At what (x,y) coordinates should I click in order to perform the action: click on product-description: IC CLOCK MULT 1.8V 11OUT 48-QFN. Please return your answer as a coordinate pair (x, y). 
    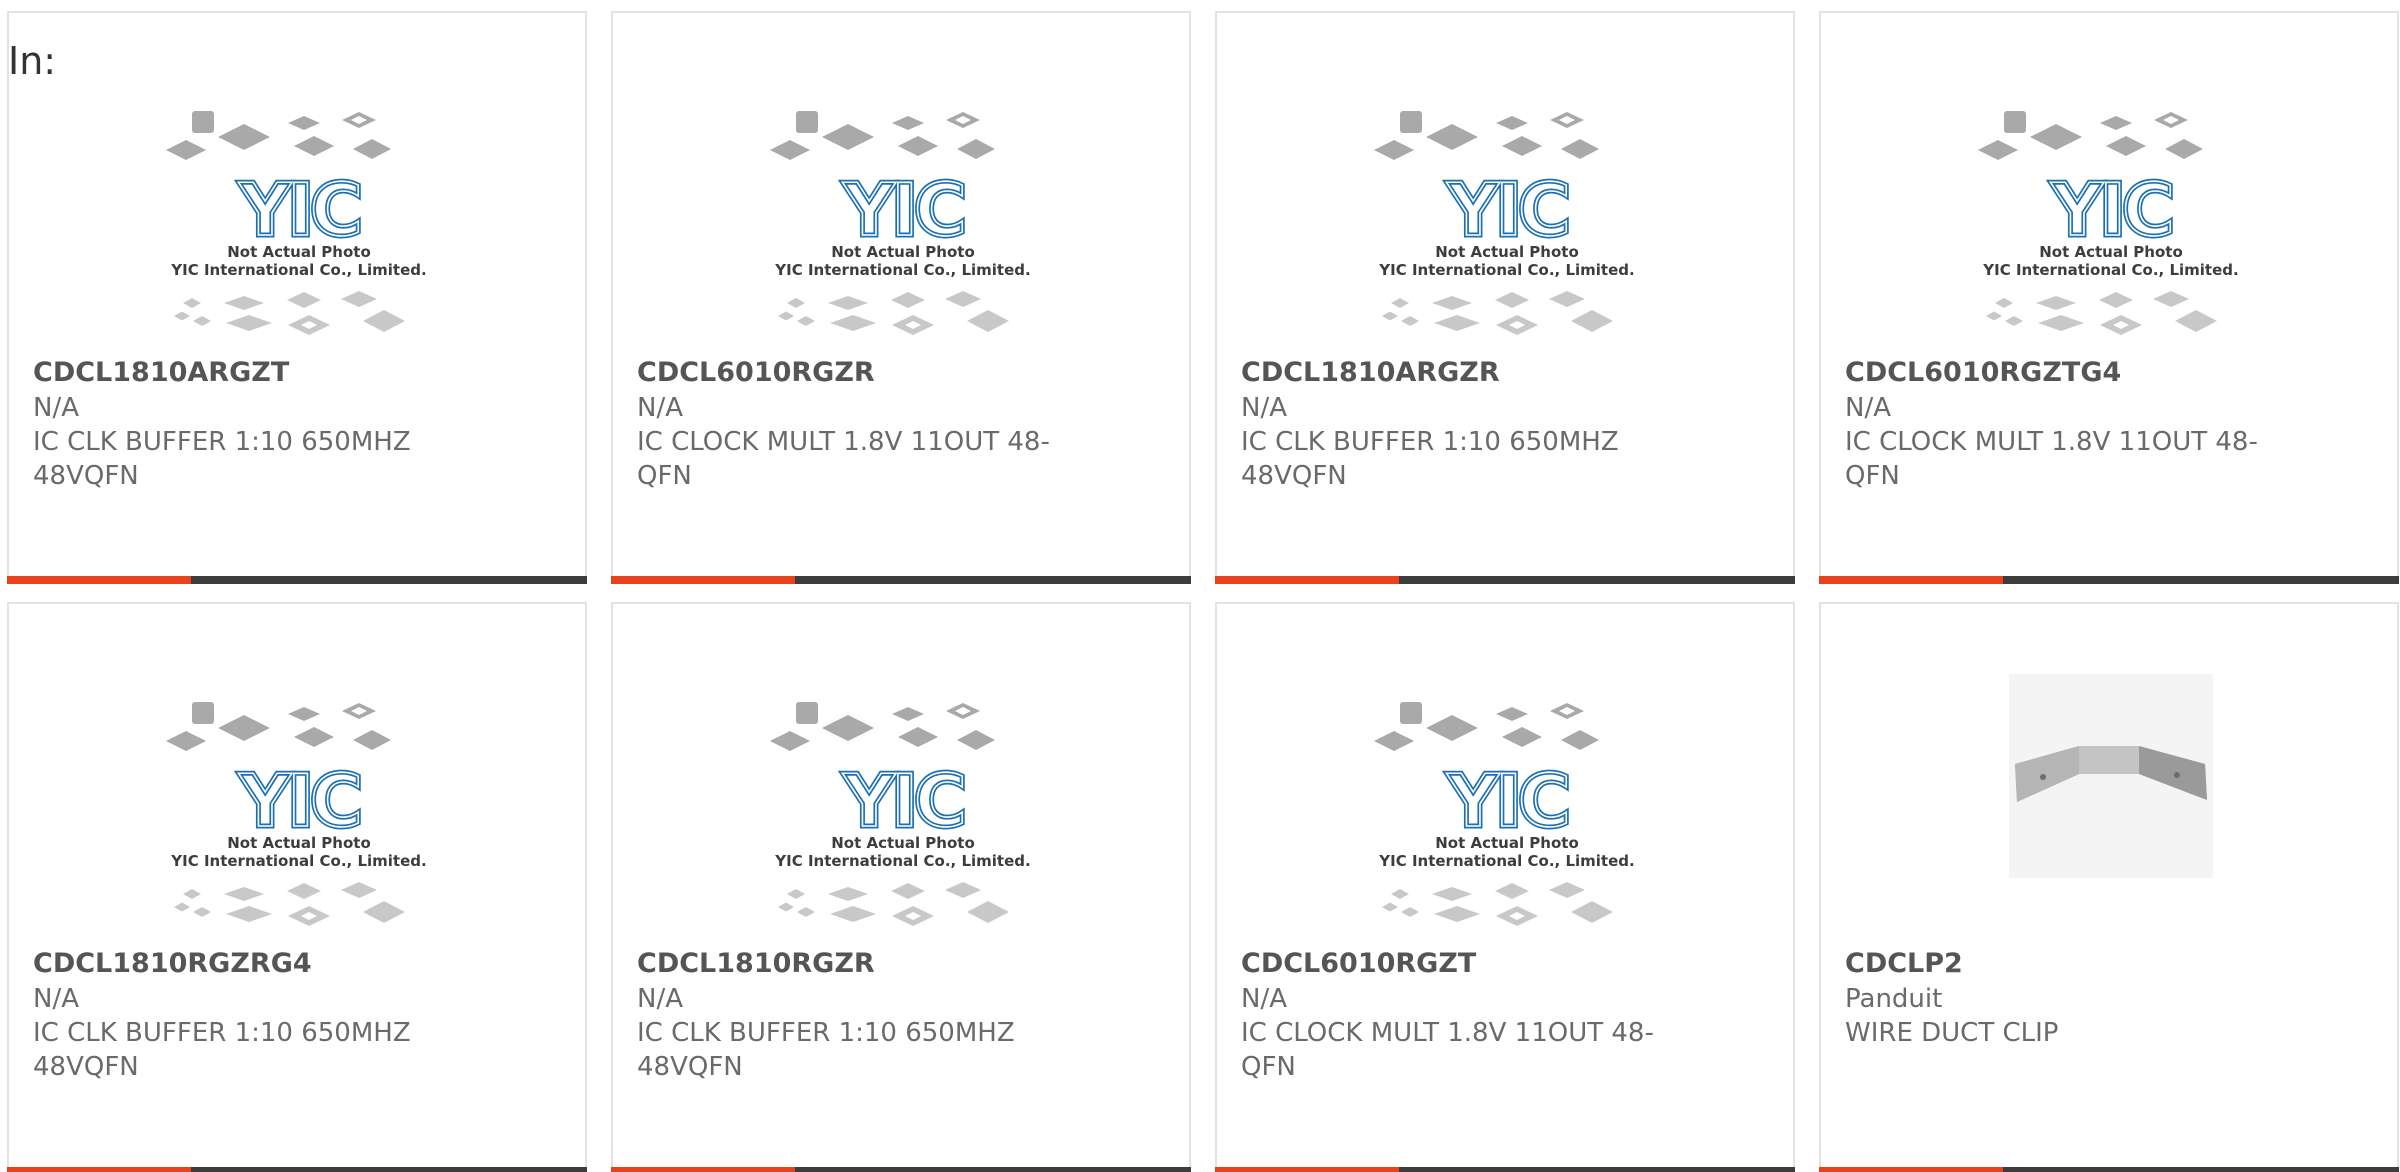
    Looking at the image, I should click on (1447, 1050).